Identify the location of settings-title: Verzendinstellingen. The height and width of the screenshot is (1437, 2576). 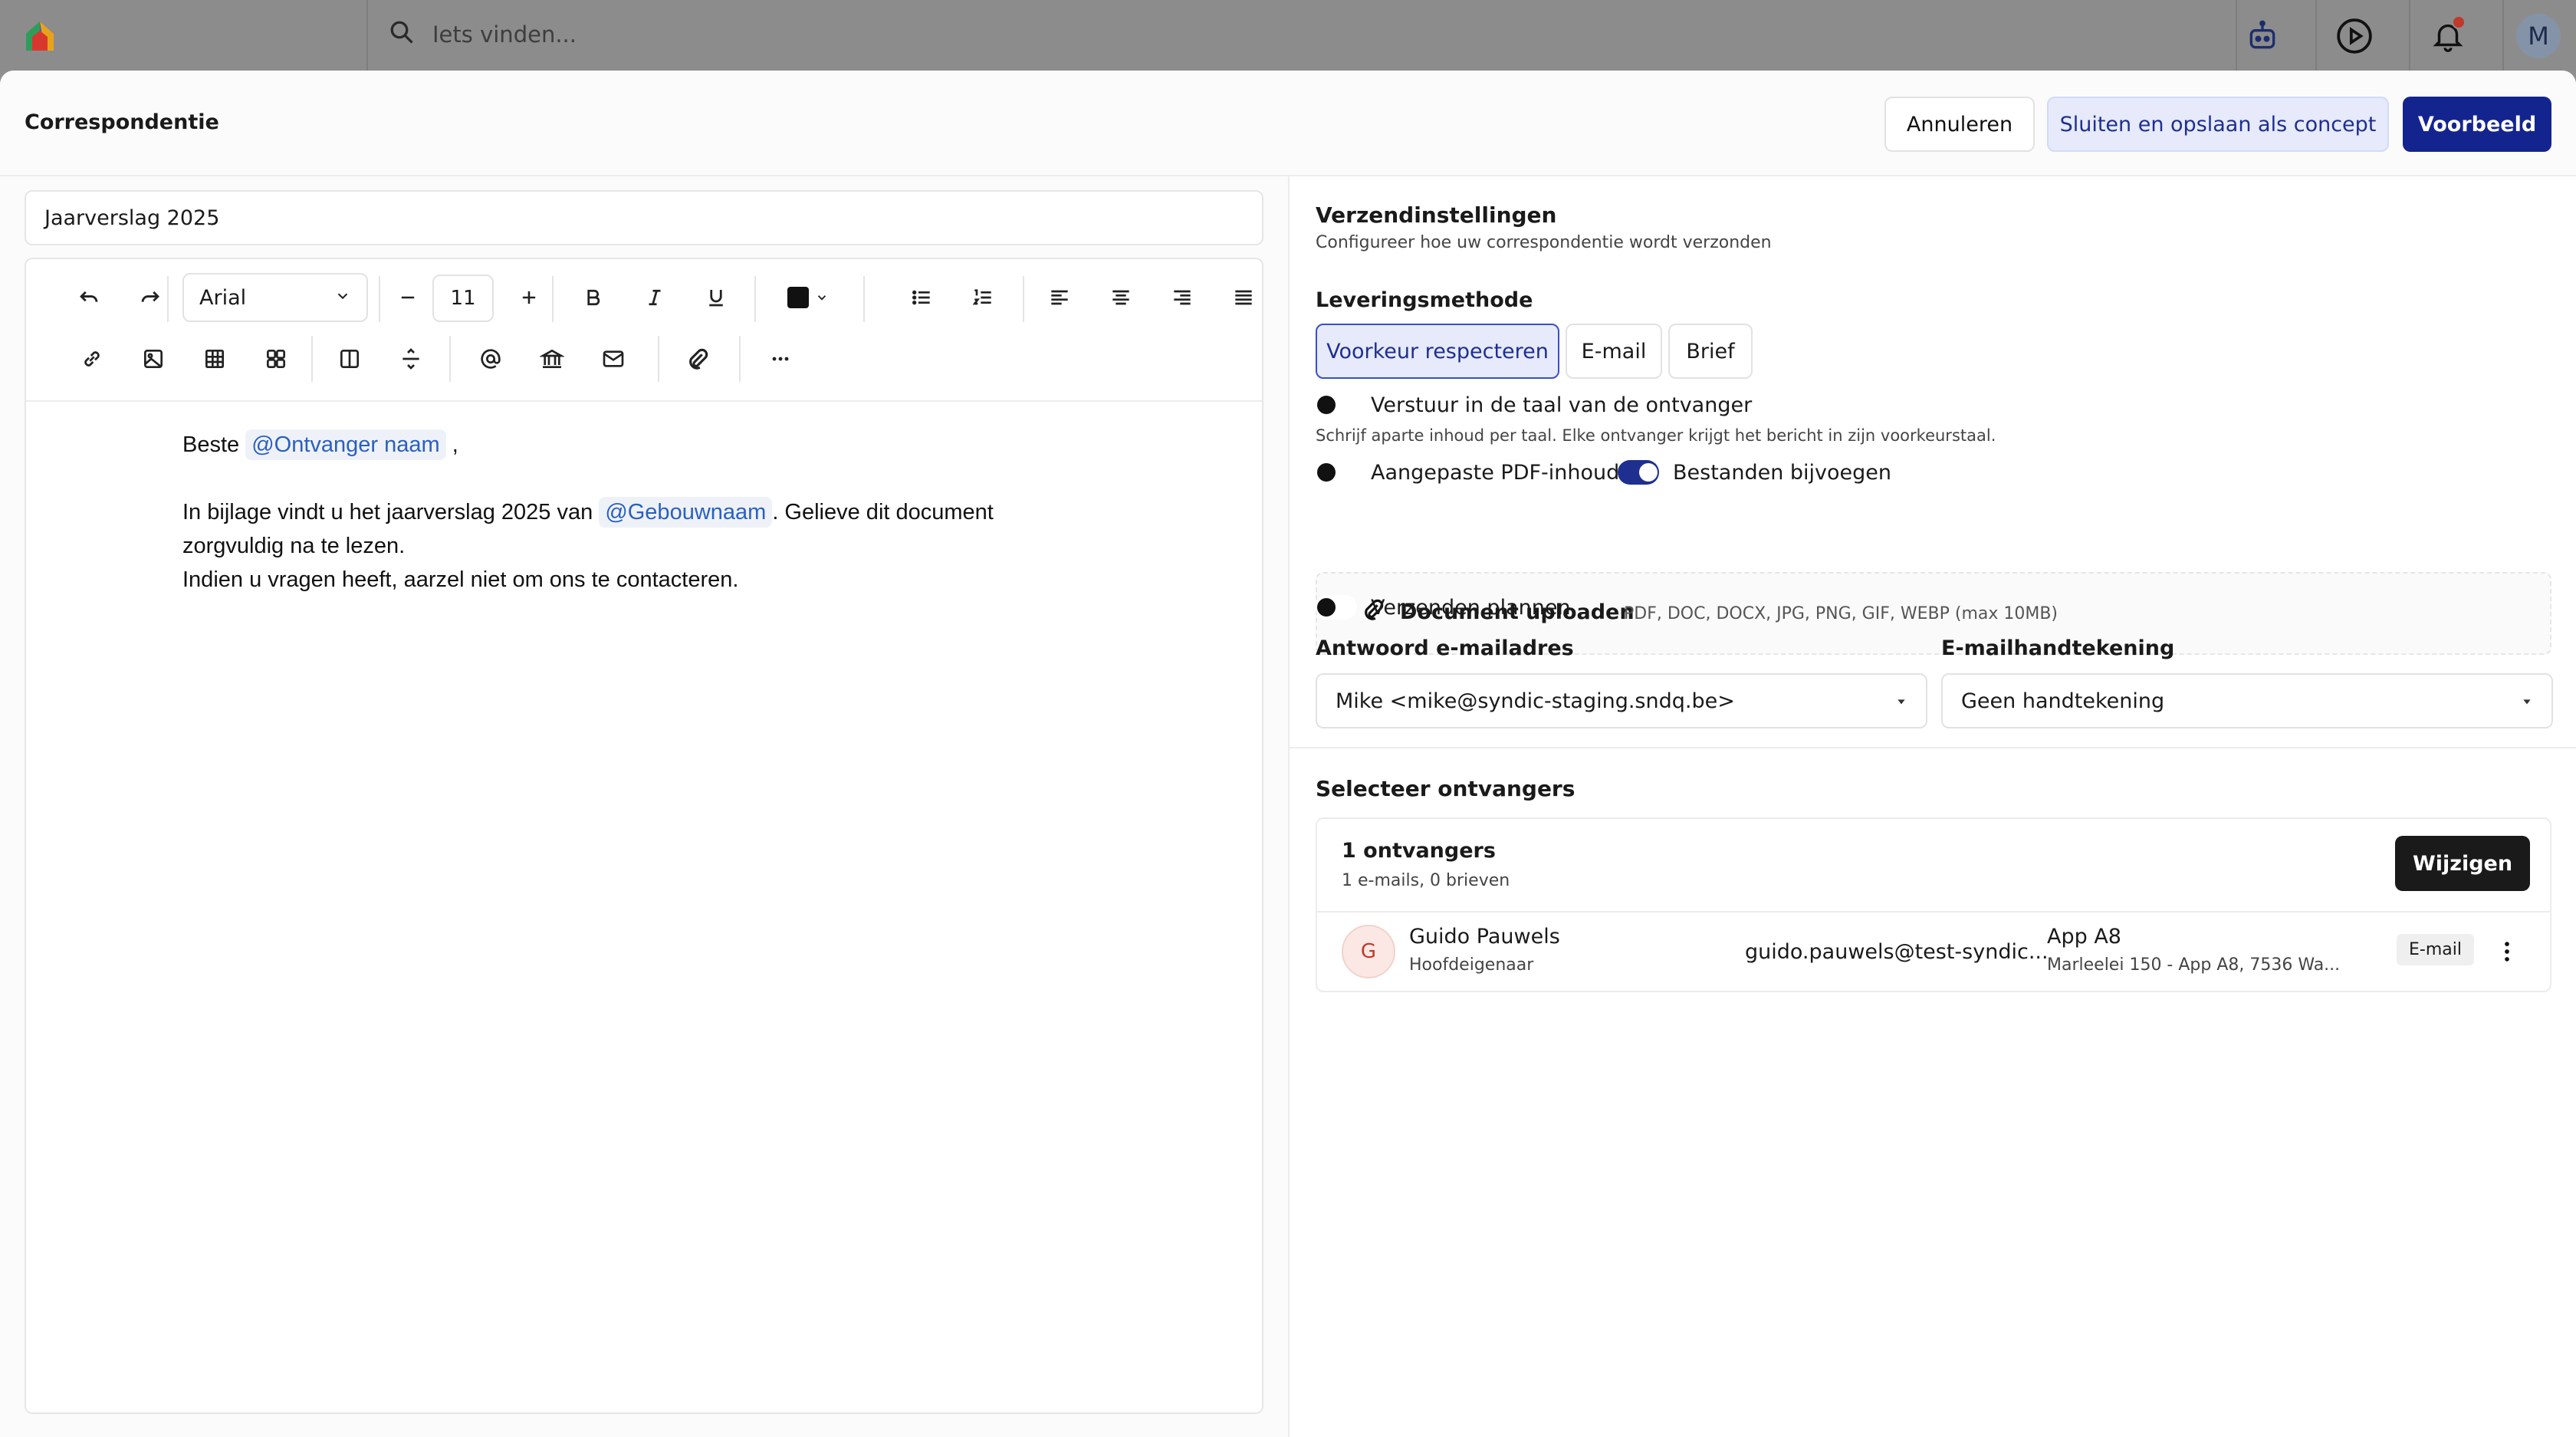
(1436, 215).